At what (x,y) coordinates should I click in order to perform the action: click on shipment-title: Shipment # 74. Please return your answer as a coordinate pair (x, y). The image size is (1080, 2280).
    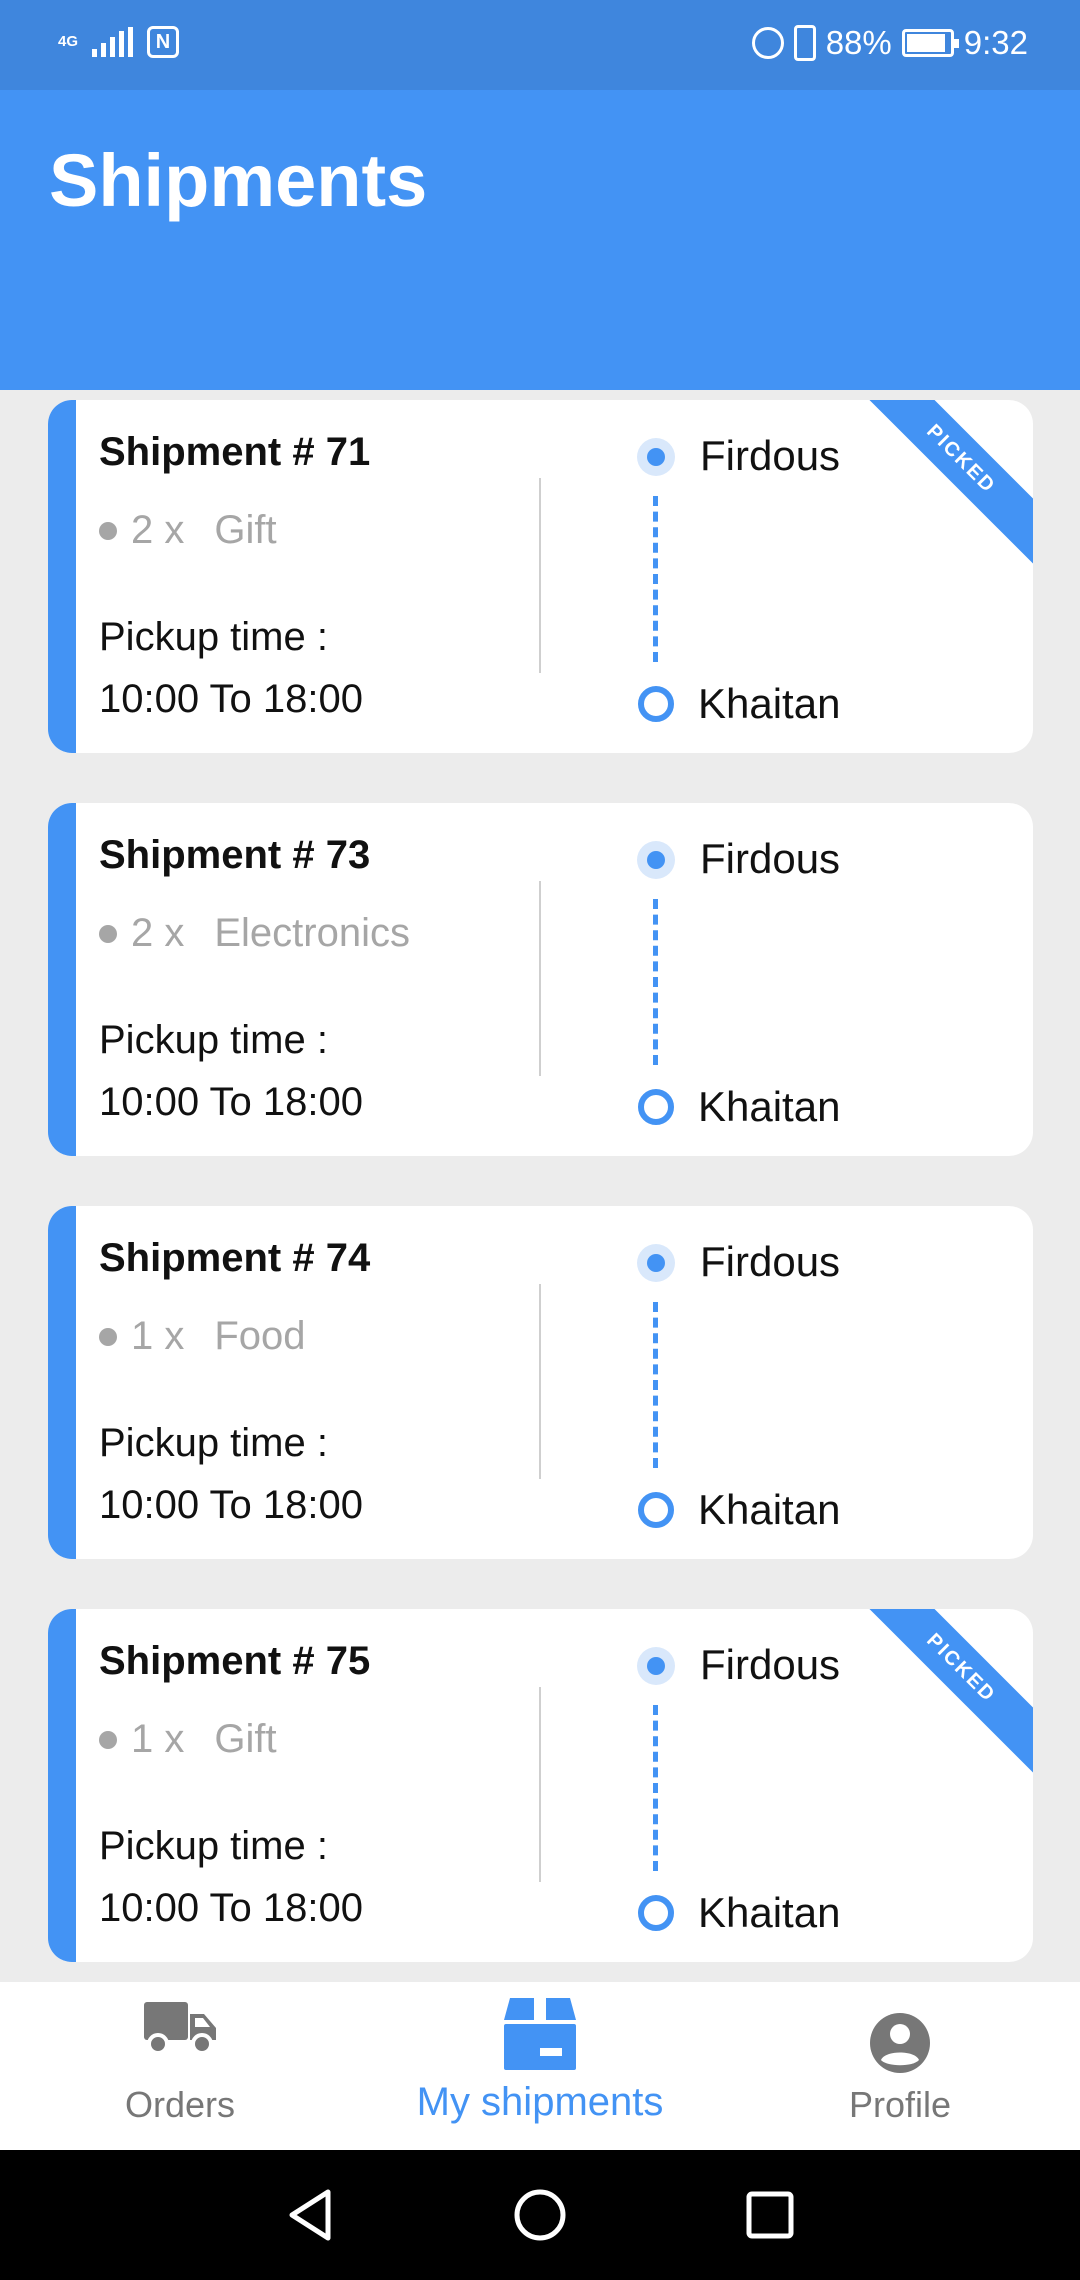
    Looking at the image, I should click on (235, 1258).